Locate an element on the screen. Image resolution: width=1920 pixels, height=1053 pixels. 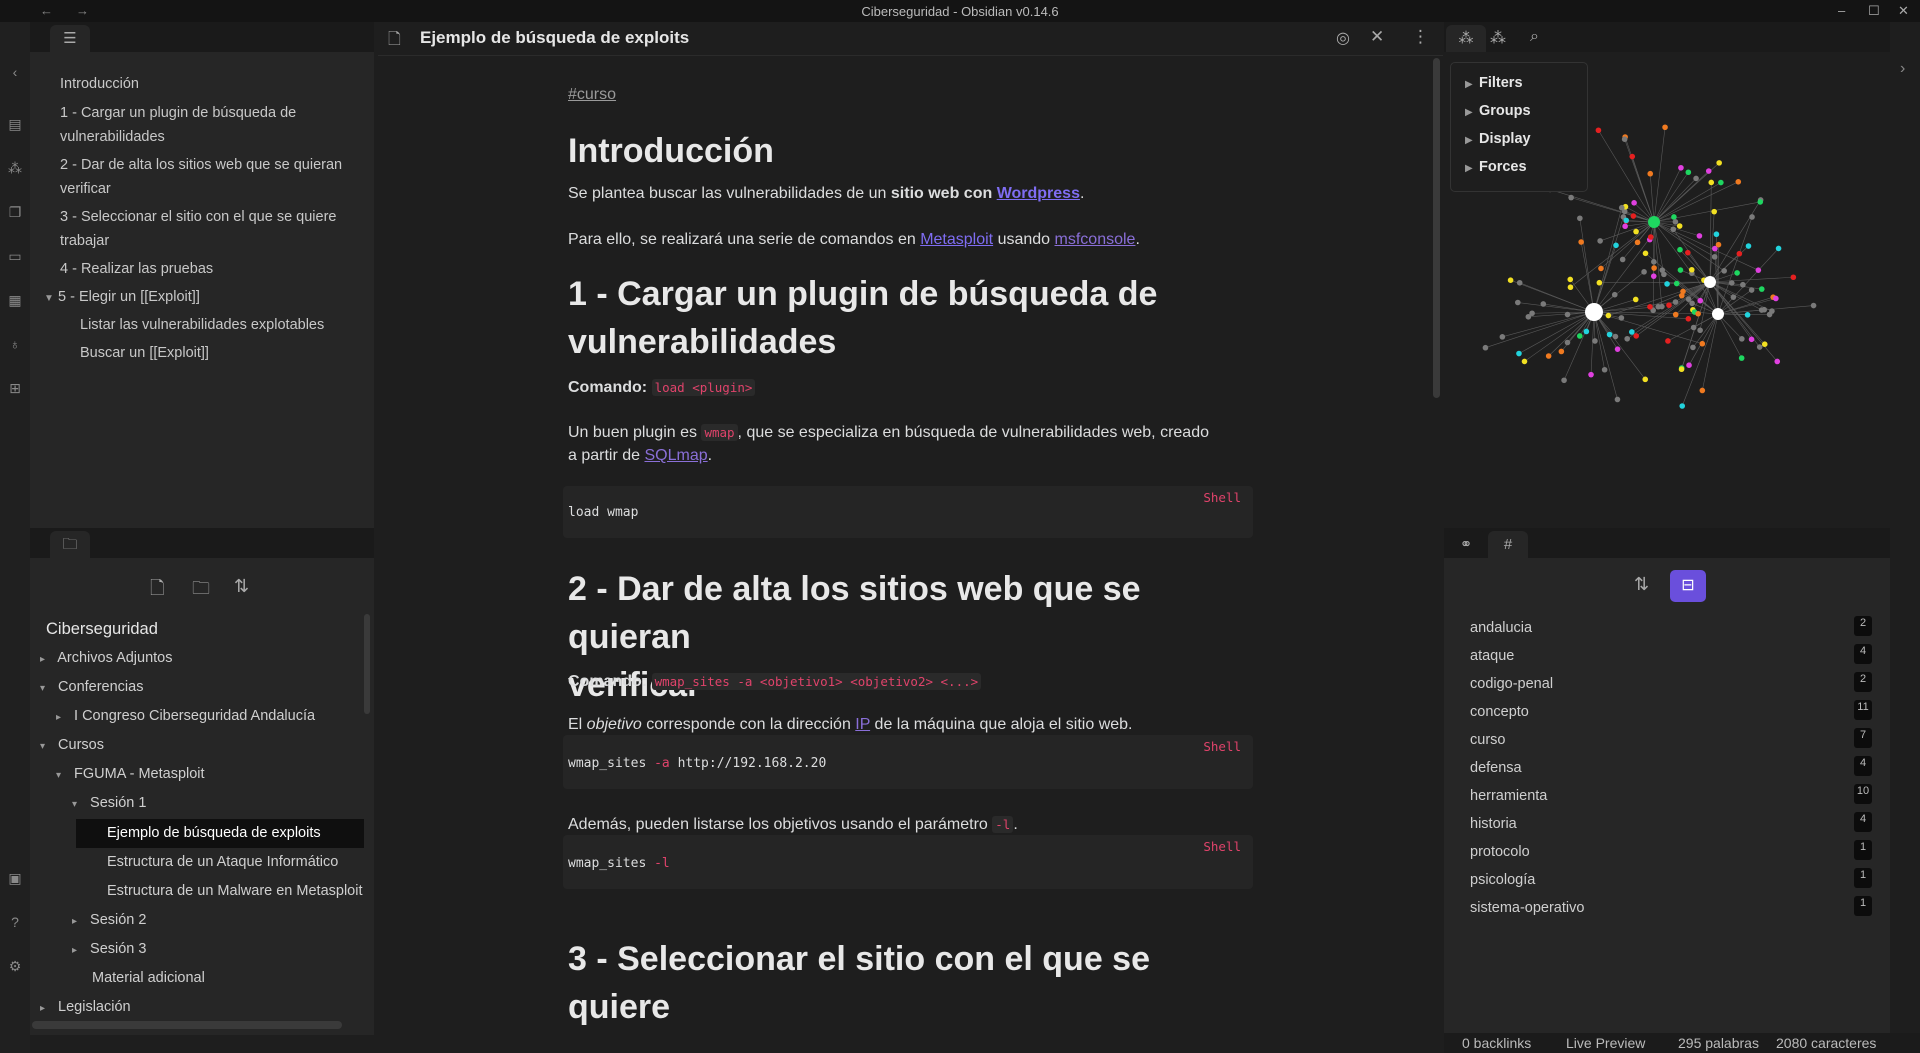
settings-icon: ⚙ is located at coordinates (15, 966).